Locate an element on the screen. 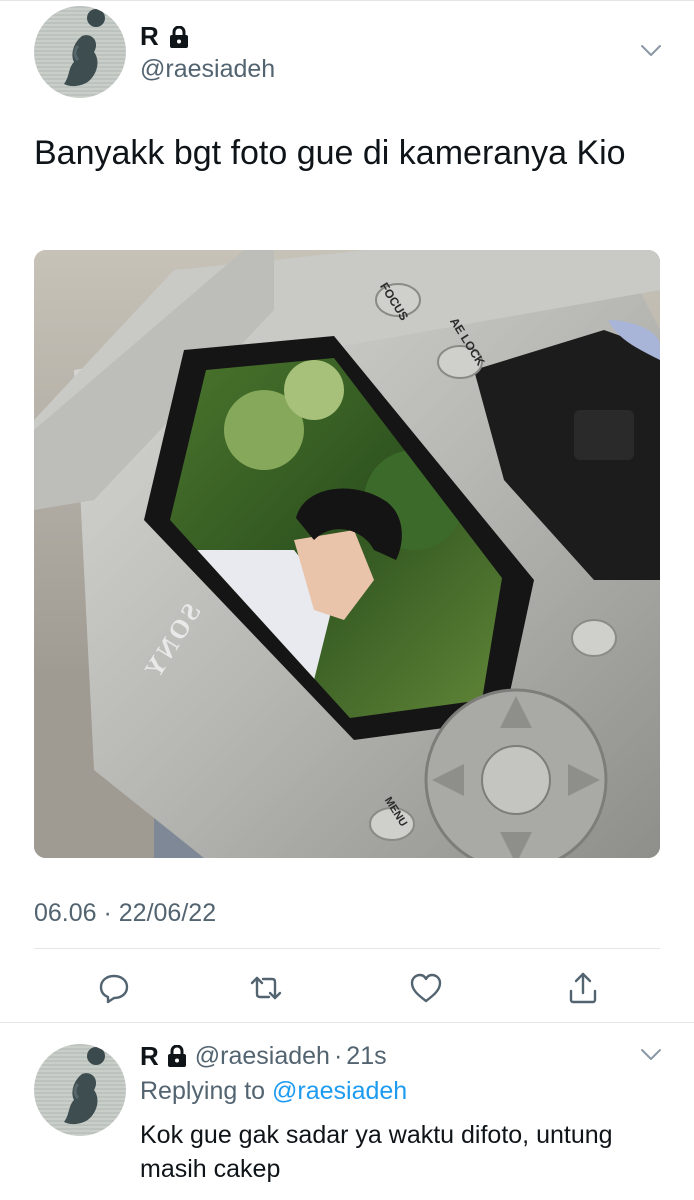 This screenshot has height=1200, width=694. retweet-icon is located at coordinates (266, 988).